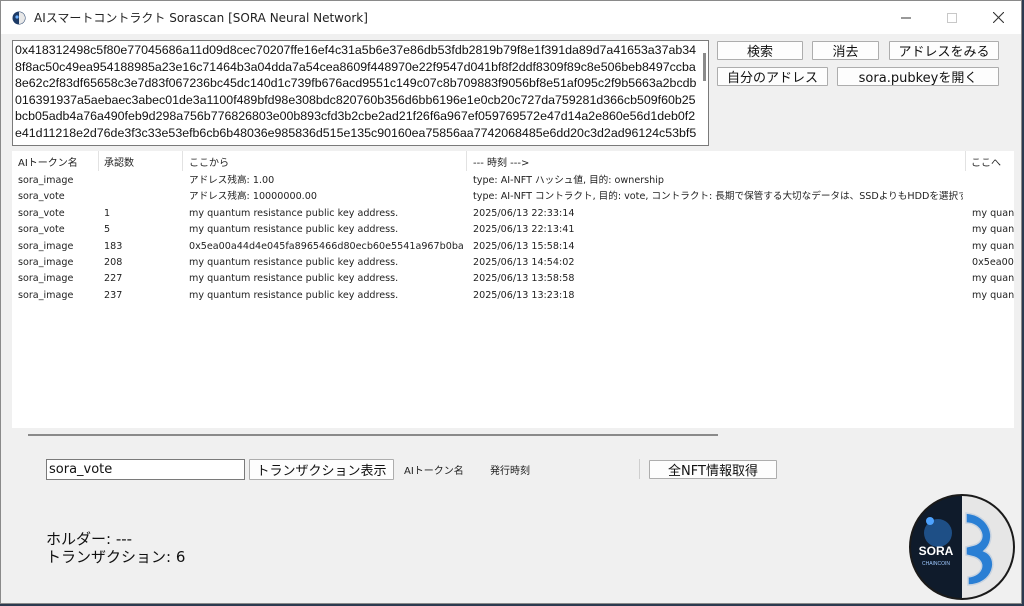  I want to click on clear-button: 消去, so click(845, 50).